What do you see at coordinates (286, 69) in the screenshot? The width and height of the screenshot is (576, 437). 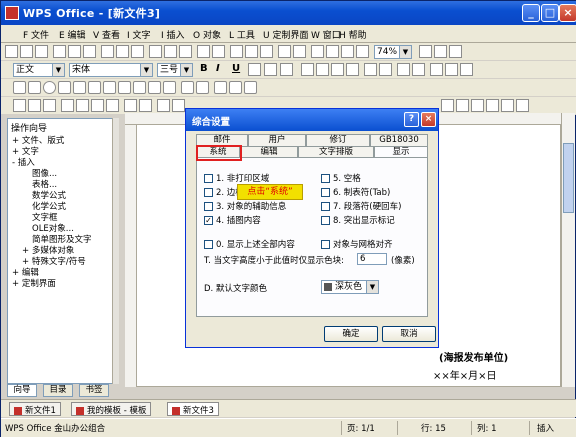 I see `shrink-font-icon` at bounding box center [286, 69].